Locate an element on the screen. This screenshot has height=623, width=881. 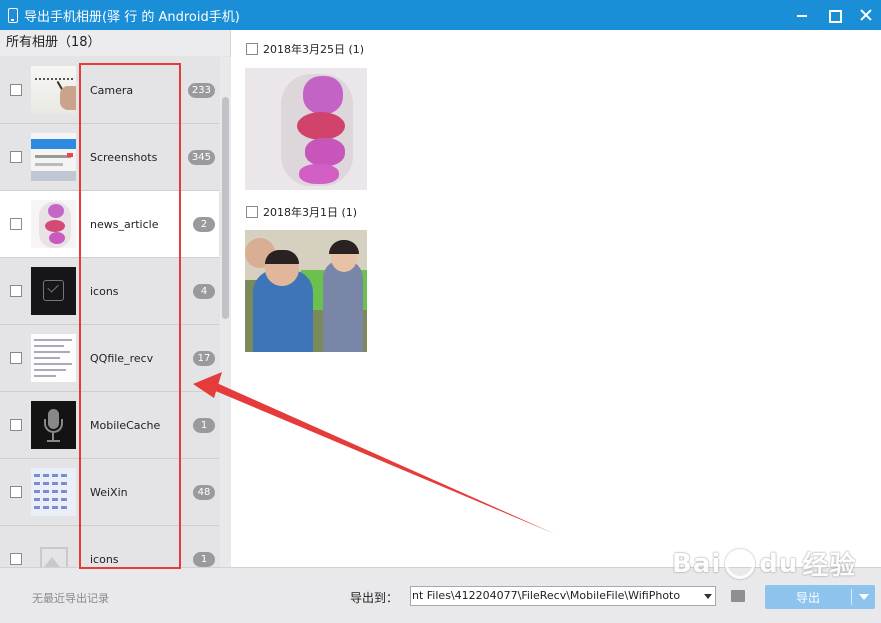
maximize-button is located at coordinates (834, 15).